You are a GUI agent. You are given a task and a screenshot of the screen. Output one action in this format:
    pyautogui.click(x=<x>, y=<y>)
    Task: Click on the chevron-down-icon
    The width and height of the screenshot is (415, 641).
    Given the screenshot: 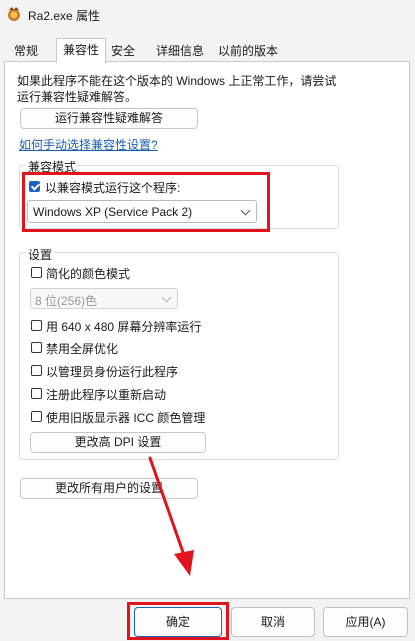 What is the action you would take?
    pyautogui.click(x=166, y=297)
    